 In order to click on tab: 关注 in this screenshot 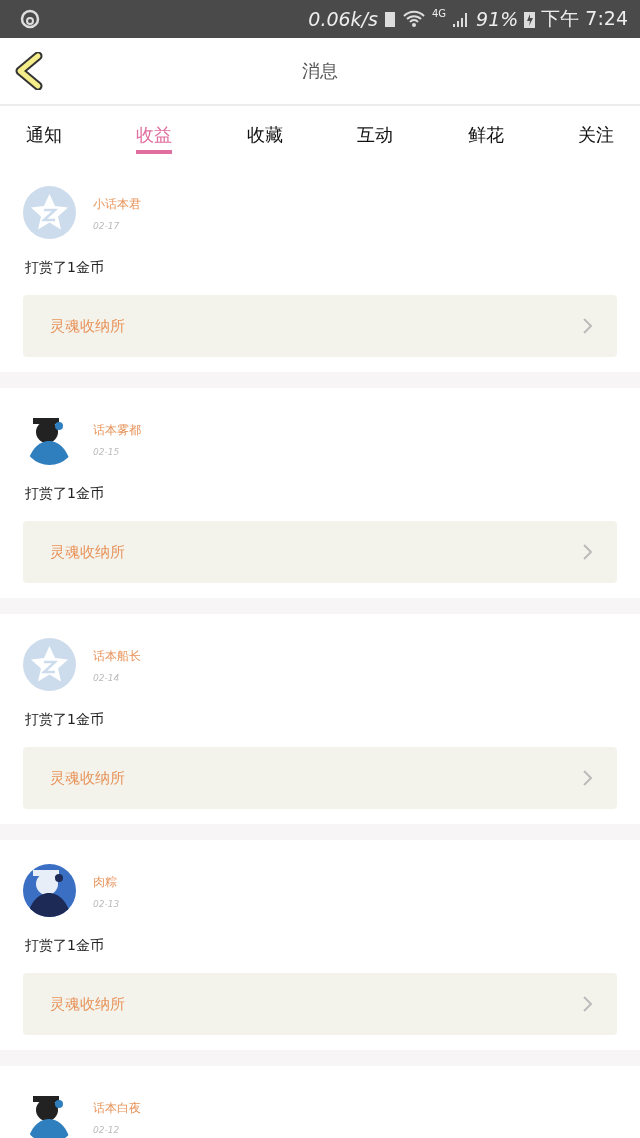, I will do `click(595, 130)`.